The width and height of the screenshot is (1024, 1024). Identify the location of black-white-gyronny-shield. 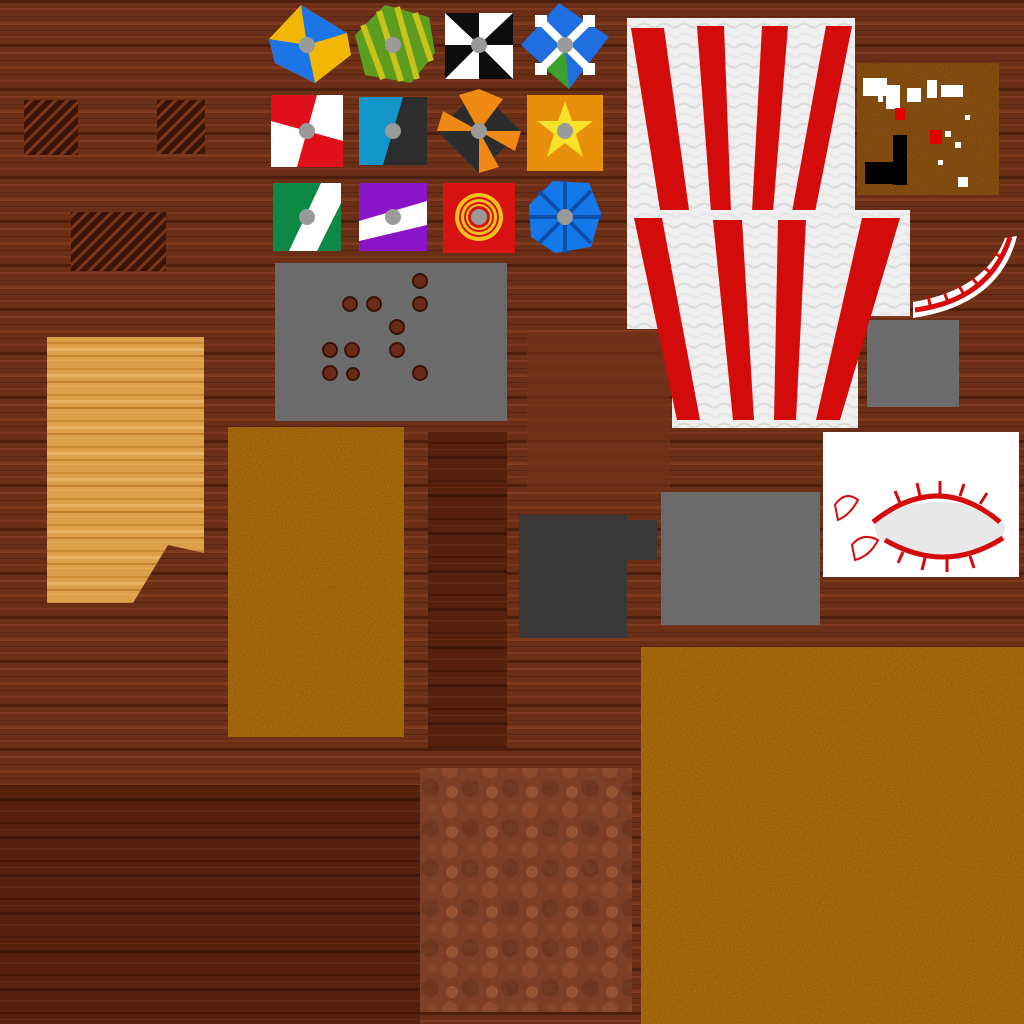
(479, 46).